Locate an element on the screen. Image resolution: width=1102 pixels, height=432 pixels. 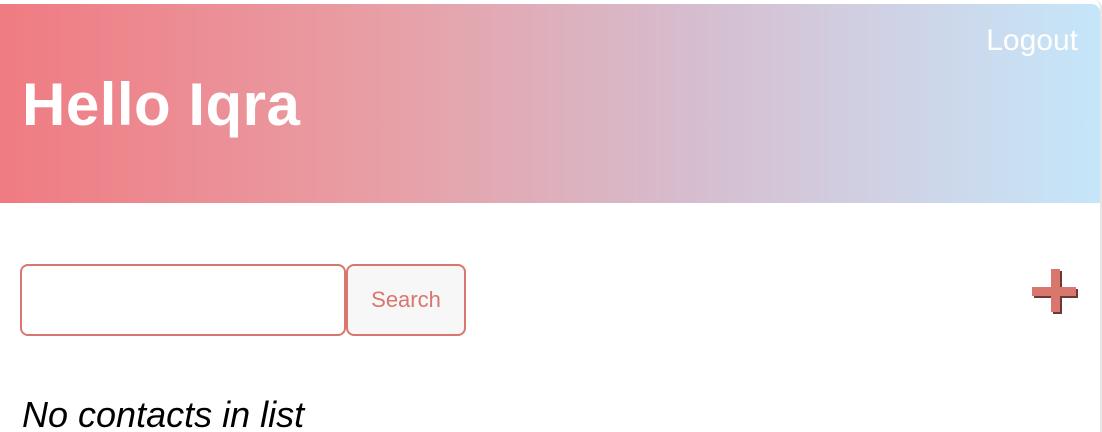
logout-link: Logout is located at coordinates (1032, 41).